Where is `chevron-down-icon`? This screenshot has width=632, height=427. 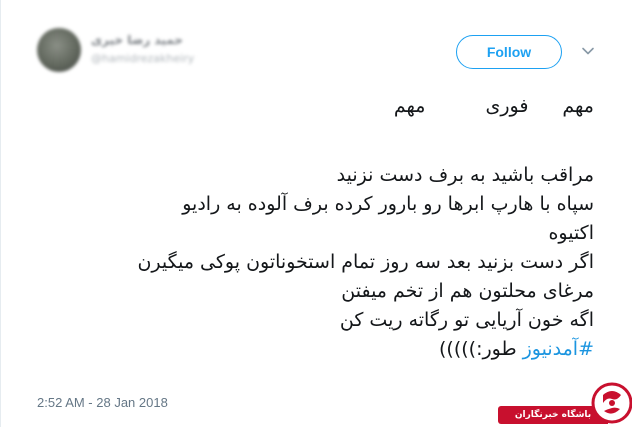 chevron-down-icon is located at coordinates (588, 51).